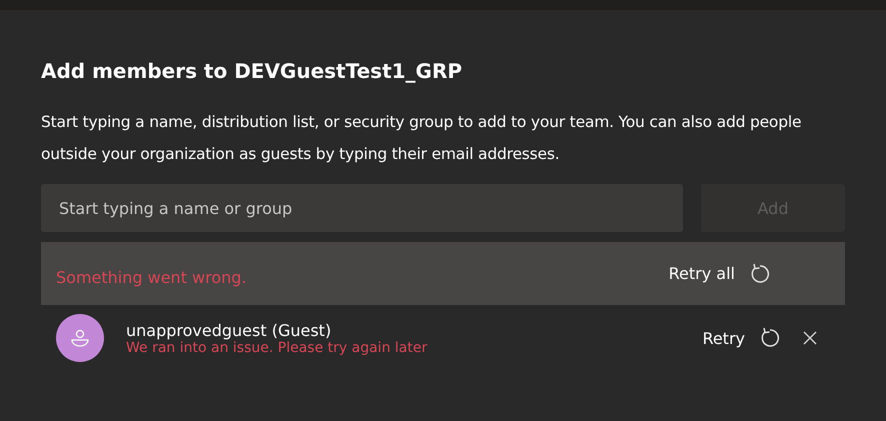 This screenshot has height=421, width=886. Describe the element at coordinates (723, 338) in the screenshot. I see `retry-button: Retry` at that location.